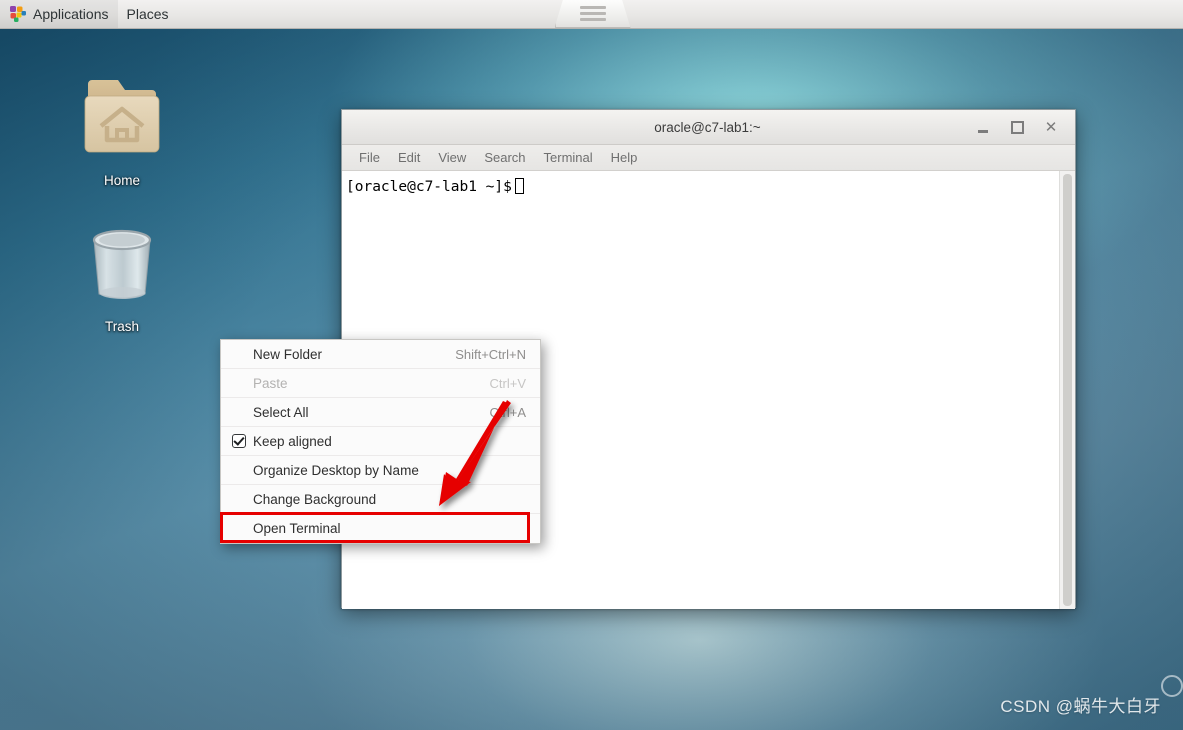 The width and height of the screenshot is (1183, 730). What do you see at coordinates (507, 412) in the screenshot?
I see `menu-item-accelerator: Ctrl+A` at bounding box center [507, 412].